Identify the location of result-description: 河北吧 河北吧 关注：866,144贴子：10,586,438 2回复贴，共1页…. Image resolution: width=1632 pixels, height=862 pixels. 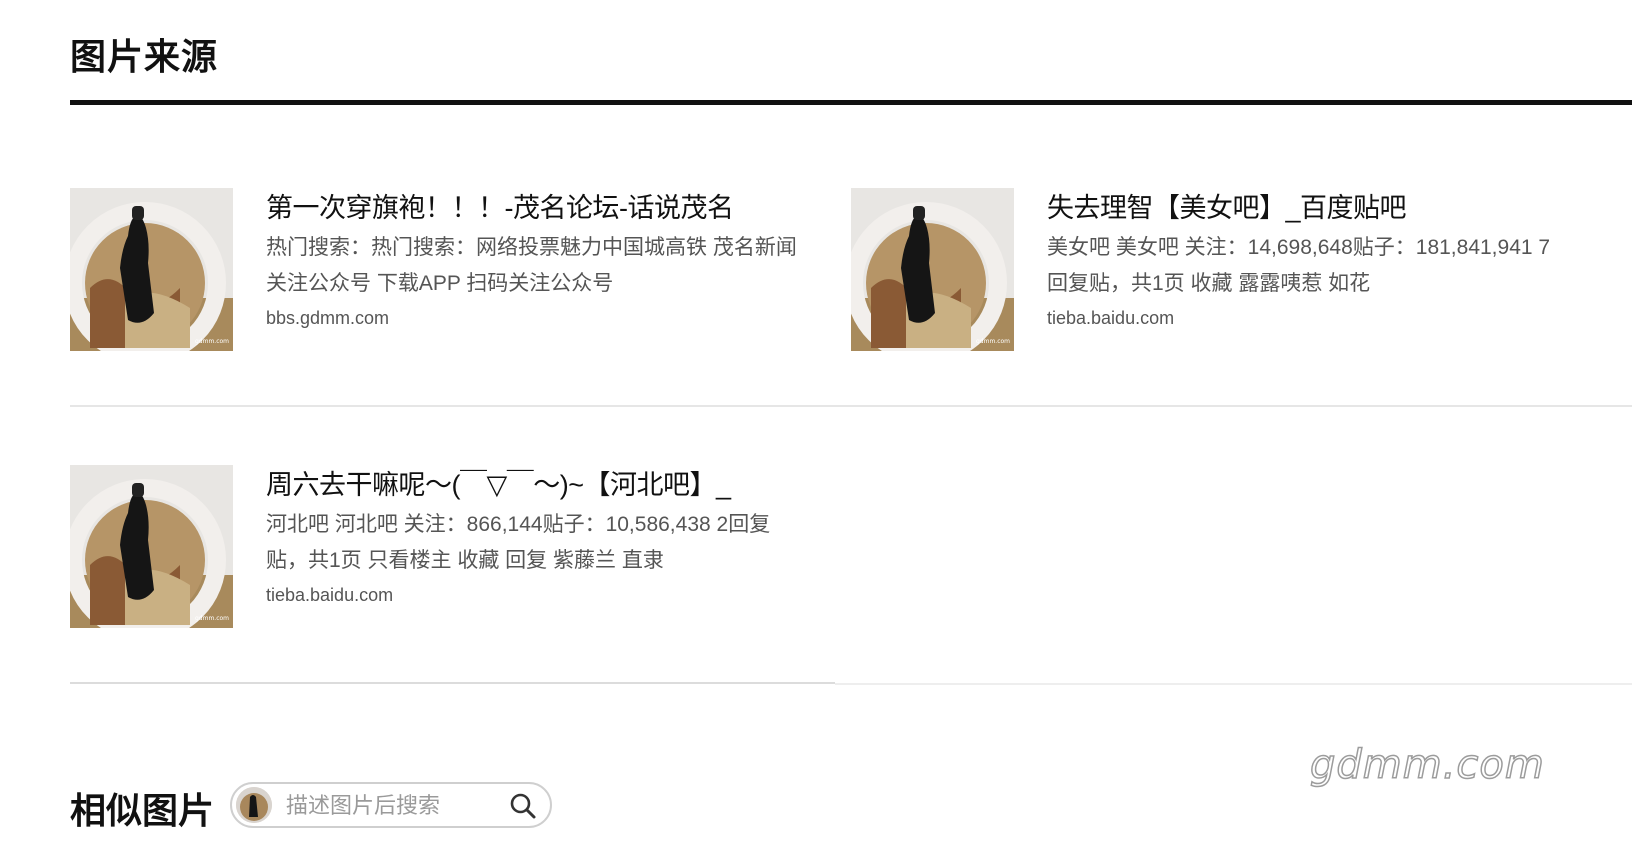
(518, 542).